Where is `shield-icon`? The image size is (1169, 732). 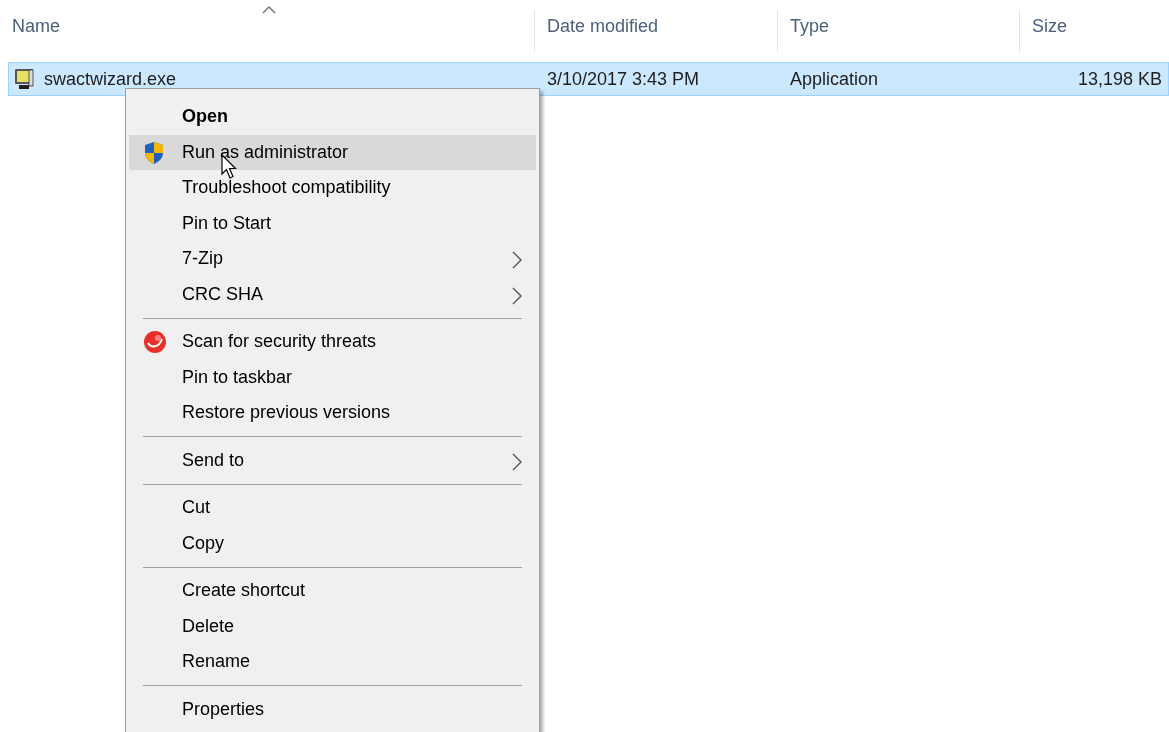
shield-icon is located at coordinates (154, 152).